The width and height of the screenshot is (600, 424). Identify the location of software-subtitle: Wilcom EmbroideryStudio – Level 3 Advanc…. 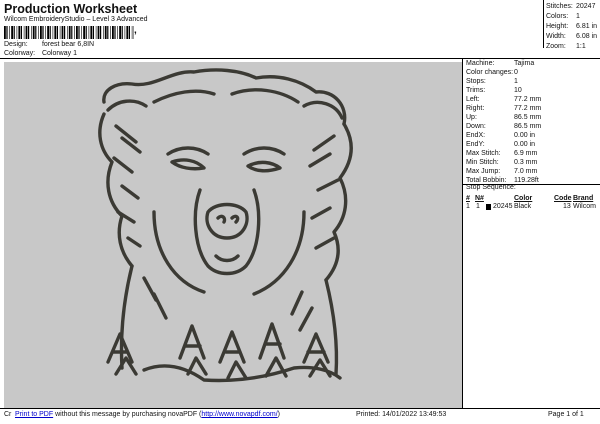
(76, 19).